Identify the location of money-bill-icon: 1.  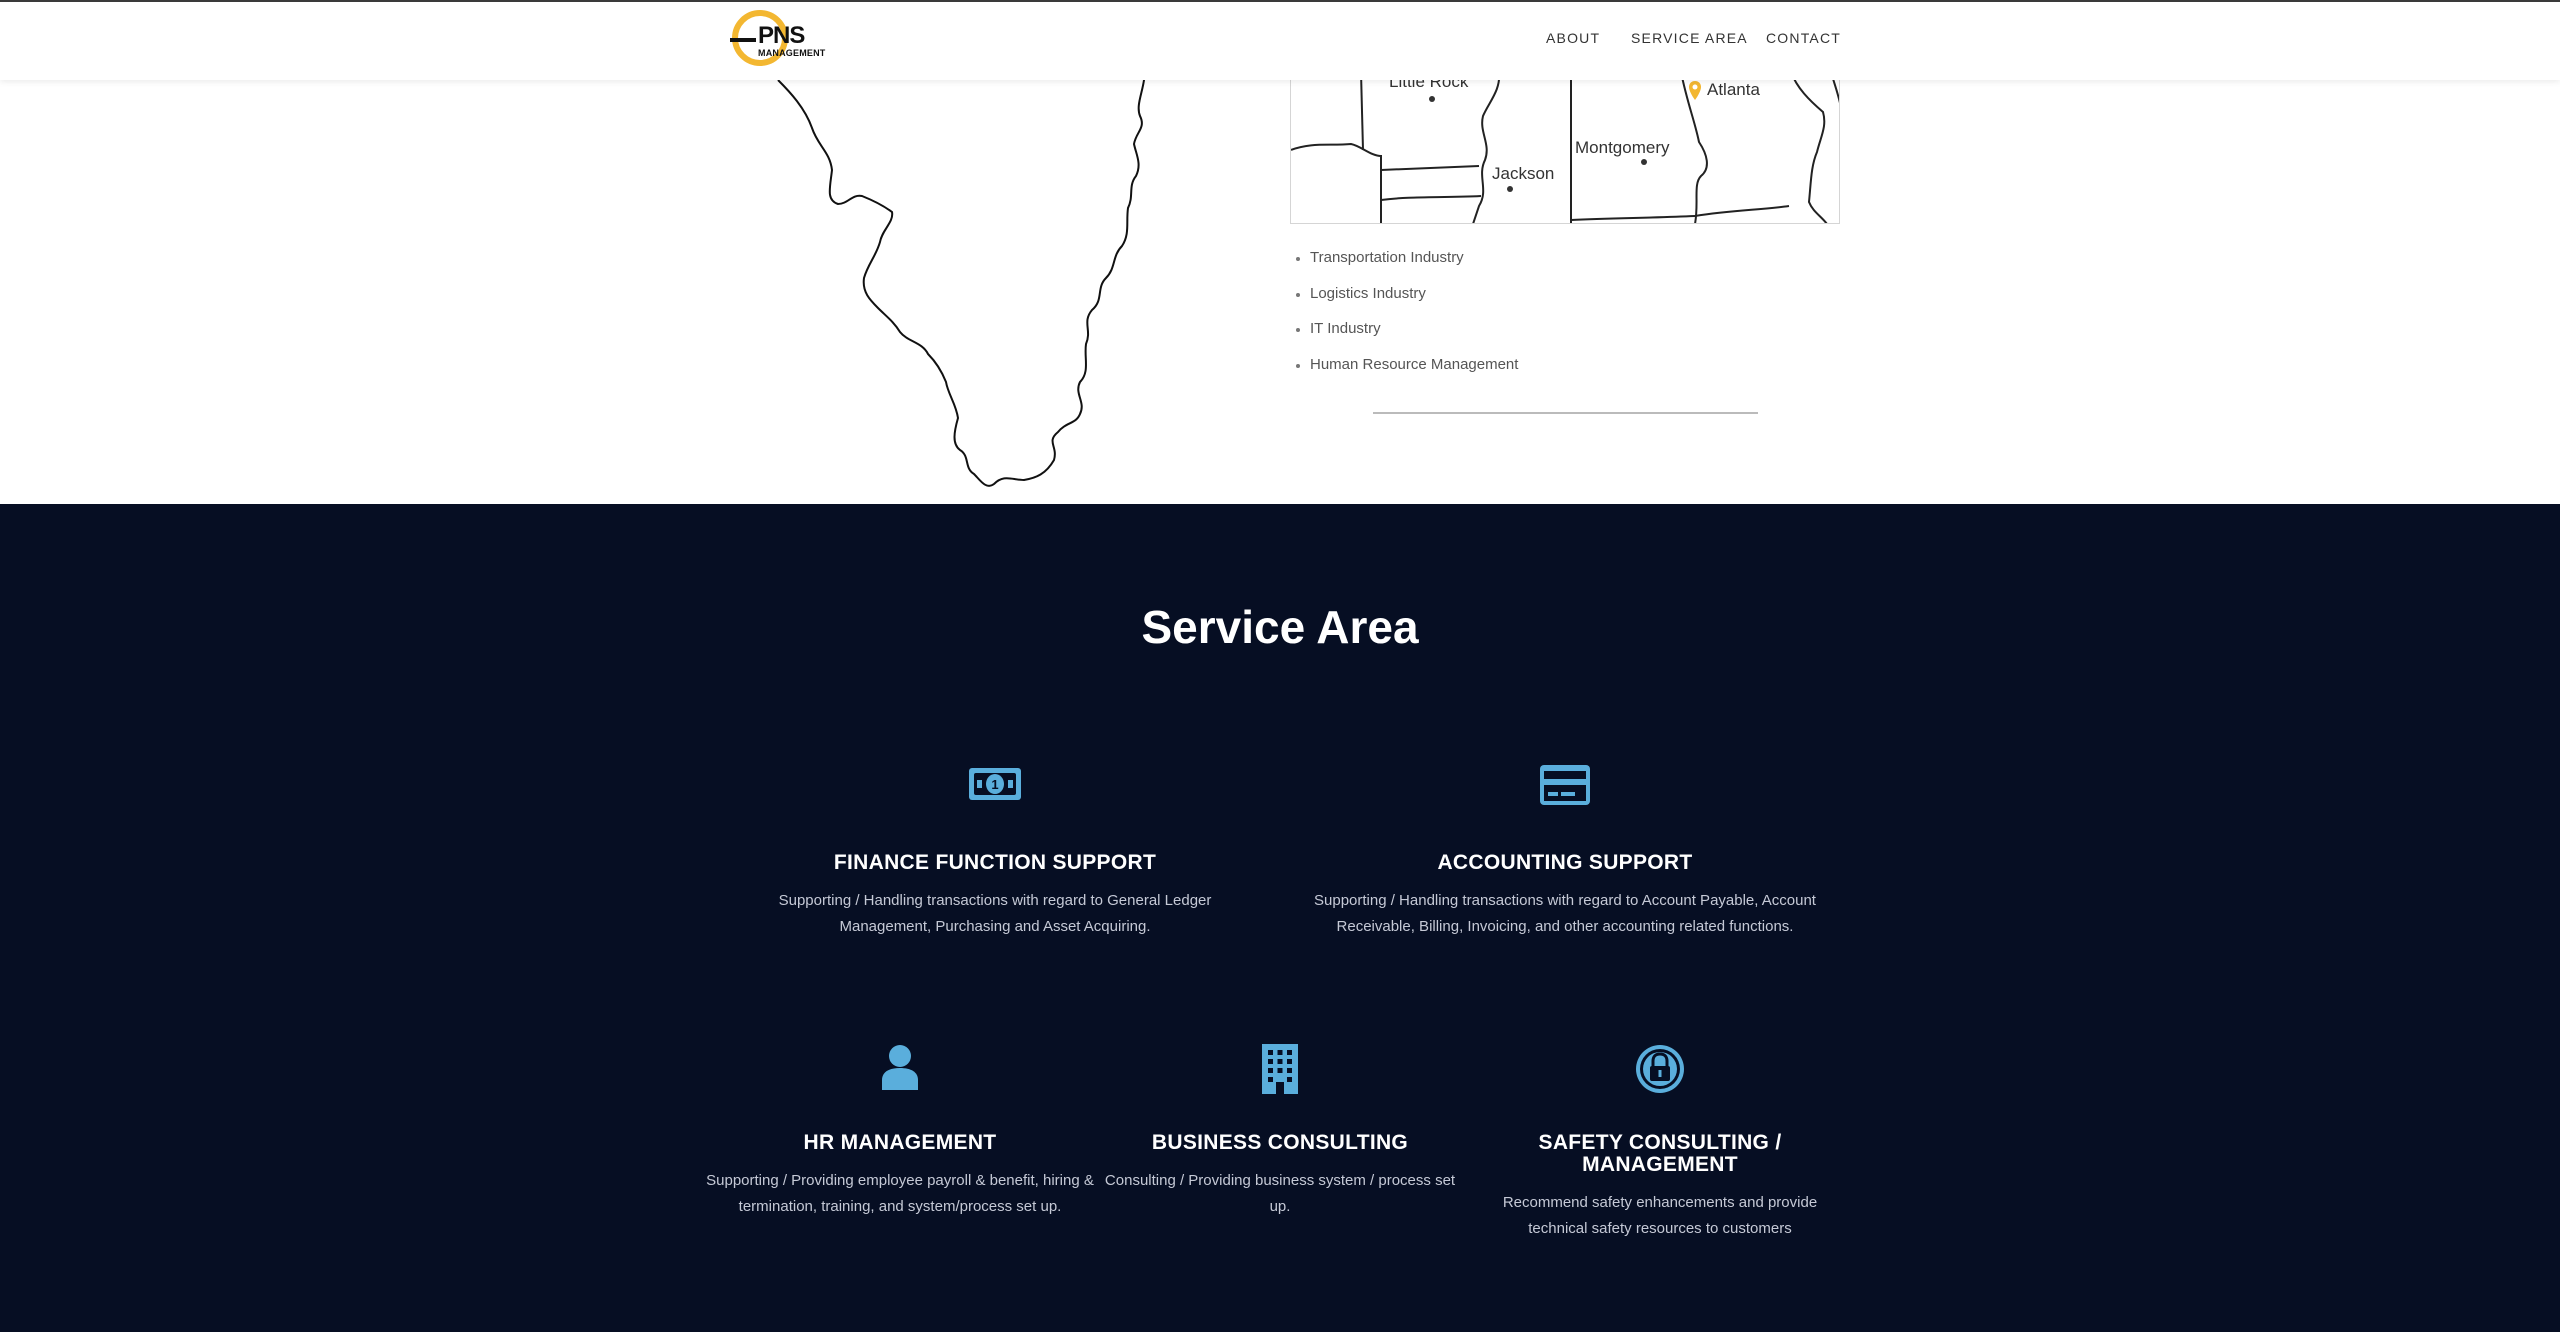
(995, 784).